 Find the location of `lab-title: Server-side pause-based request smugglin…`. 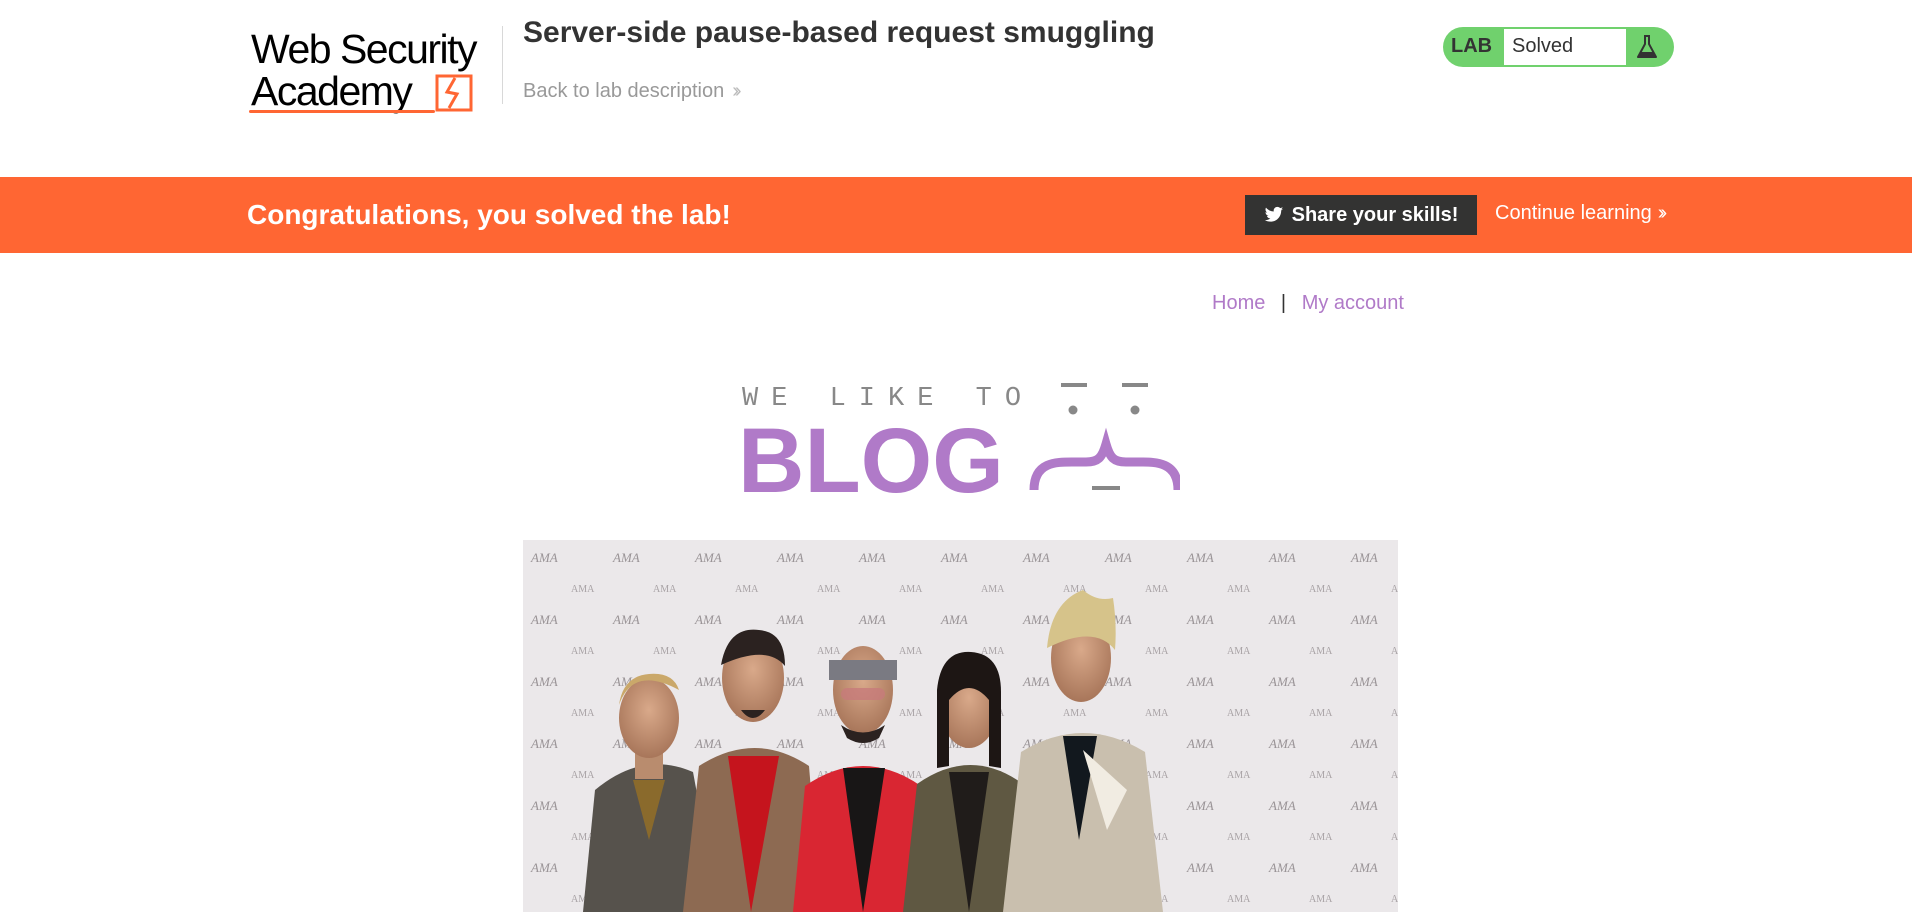

lab-title: Server-side pause-based request smugglin… is located at coordinates (839, 32).